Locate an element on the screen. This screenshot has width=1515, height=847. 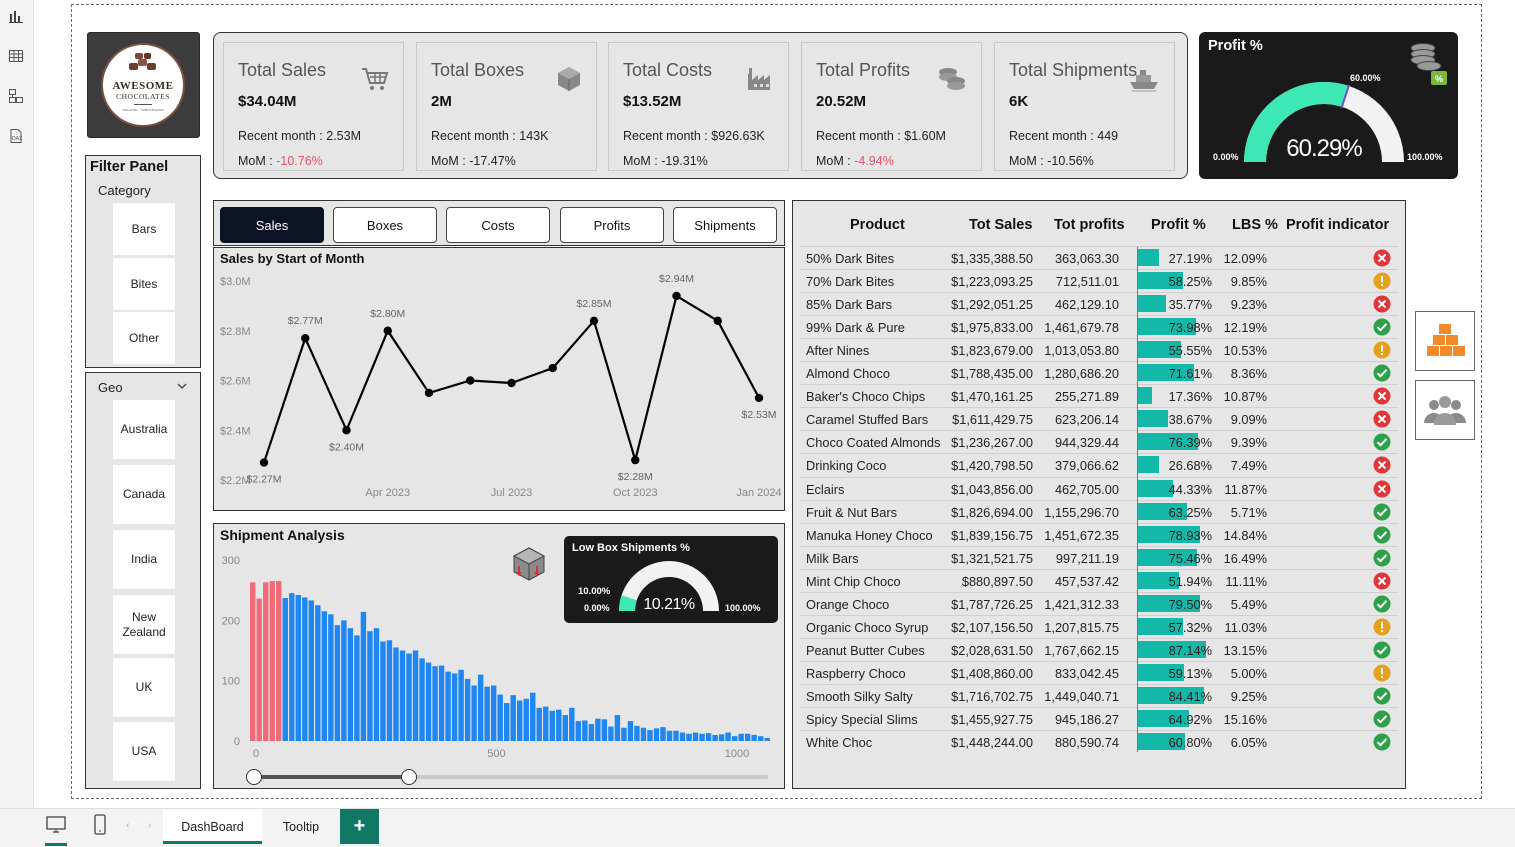
profit-gauge-panel: Profit % % 60.00% 0.00% 100.00% 60.29% is located at coordinates (1328, 105).